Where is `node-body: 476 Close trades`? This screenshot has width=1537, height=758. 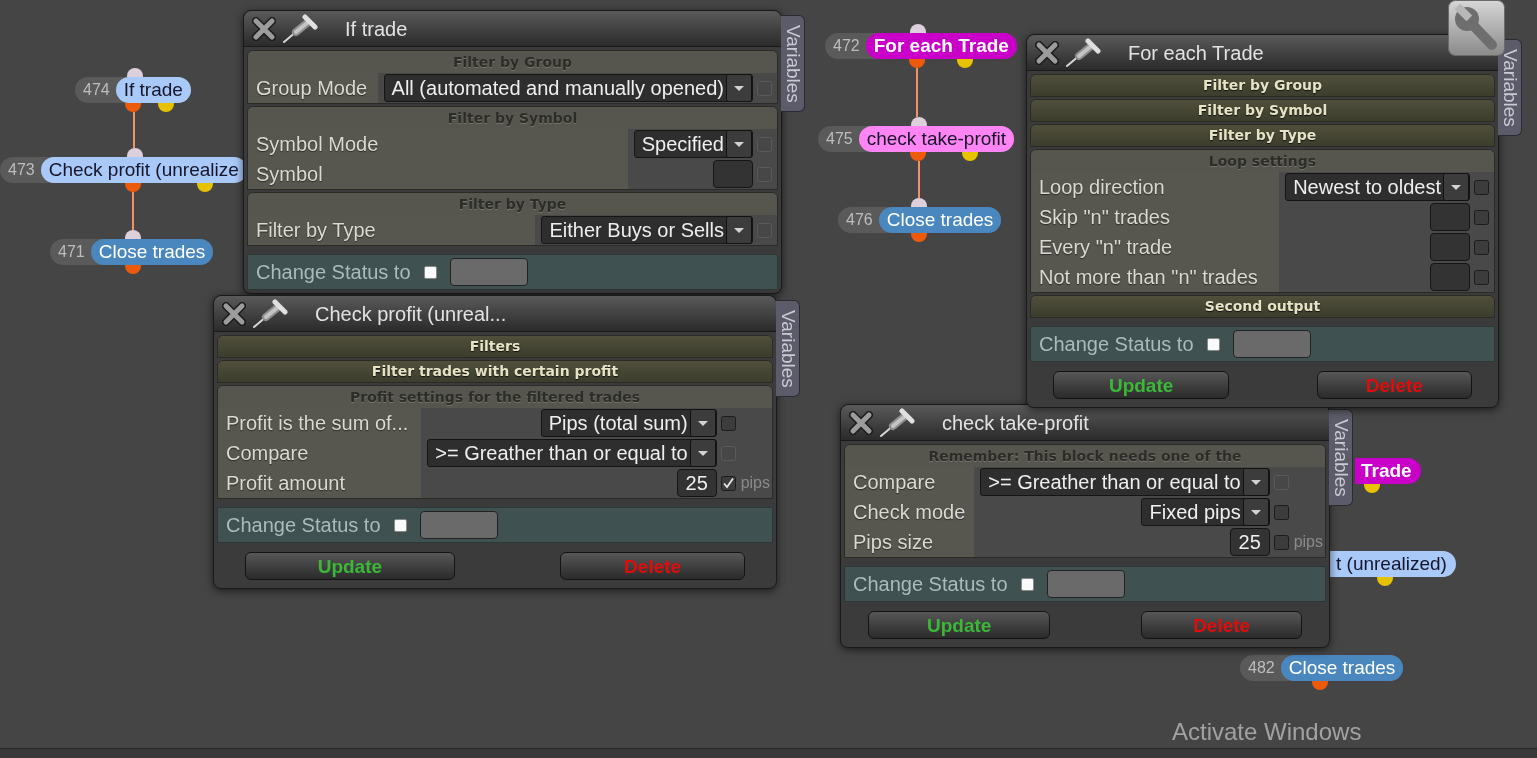 node-body: 476 Close trades is located at coordinates (920, 220).